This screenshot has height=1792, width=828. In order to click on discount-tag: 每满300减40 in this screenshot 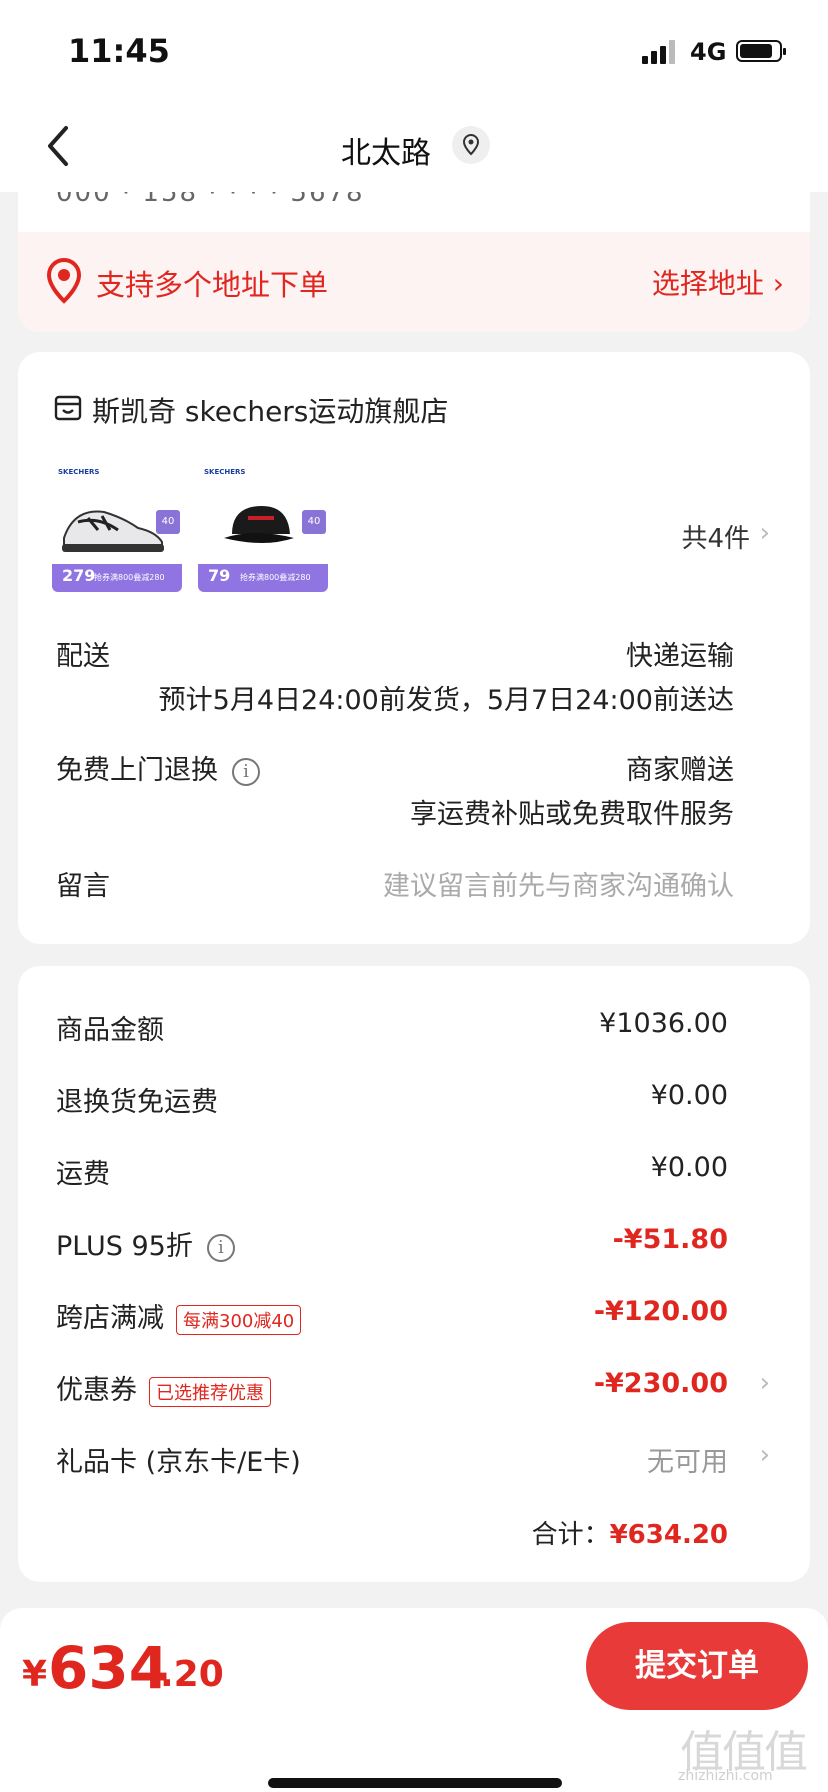, I will do `click(239, 1319)`.